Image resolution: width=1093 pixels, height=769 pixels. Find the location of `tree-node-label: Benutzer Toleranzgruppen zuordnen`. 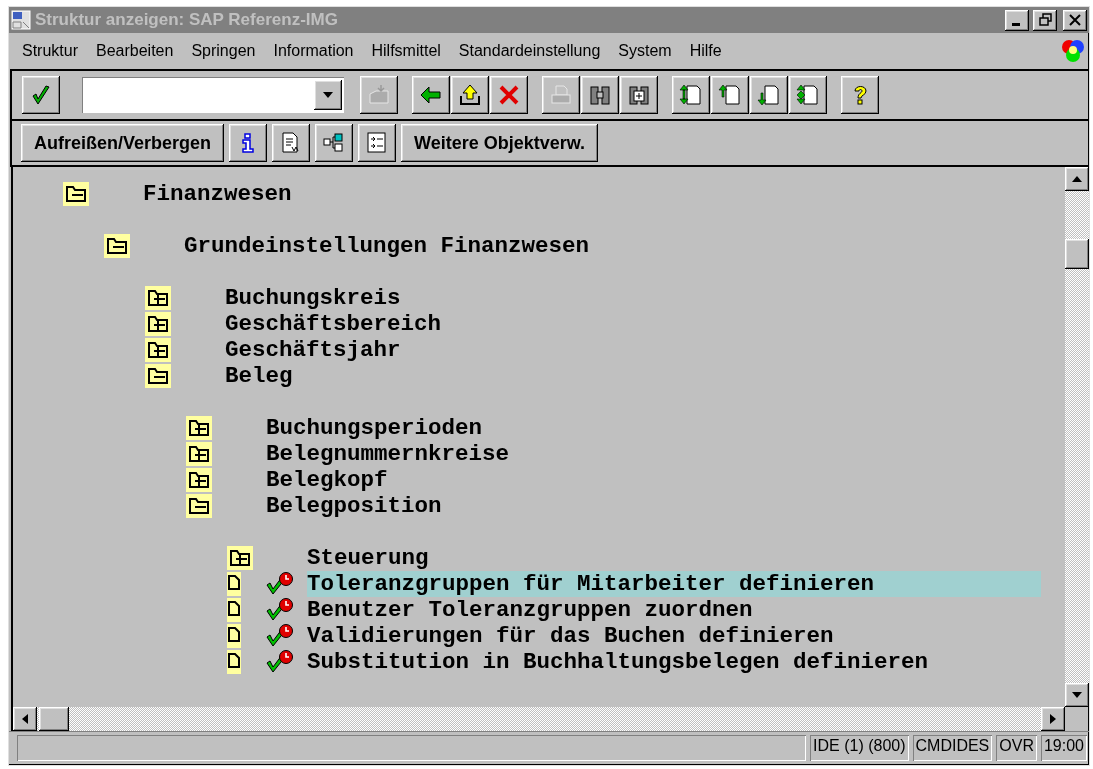

tree-node-label: Benutzer Toleranzgruppen zuordnen is located at coordinates (674, 610).